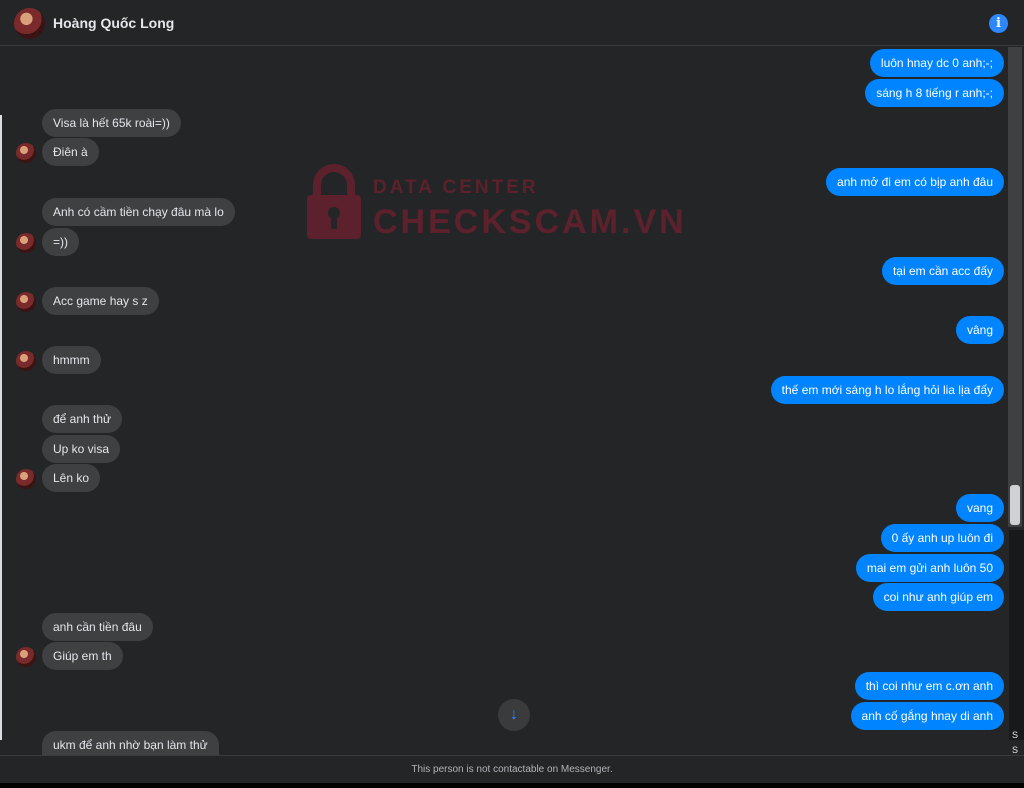 Image resolution: width=1024 pixels, height=788 pixels. Describe the element at coordinates (979, 508) in the screenshot. I see `sent-message: vang` at that location.